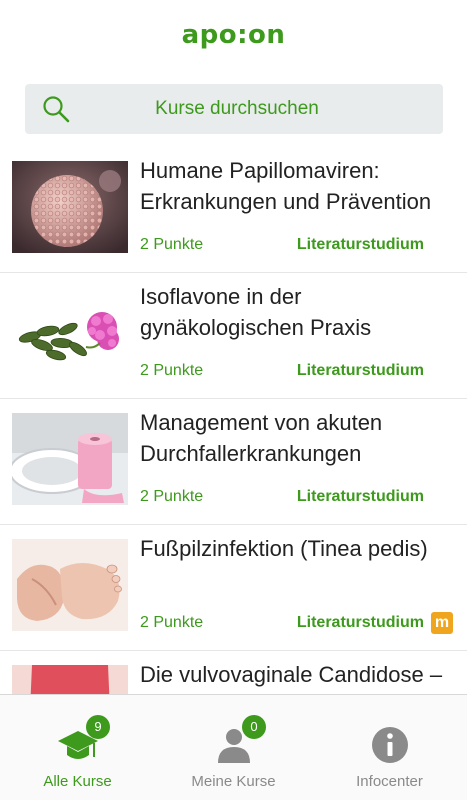  Describe the element at coordinates (70, 333) in the screenshot. I see `pills-flower-image` at that location.